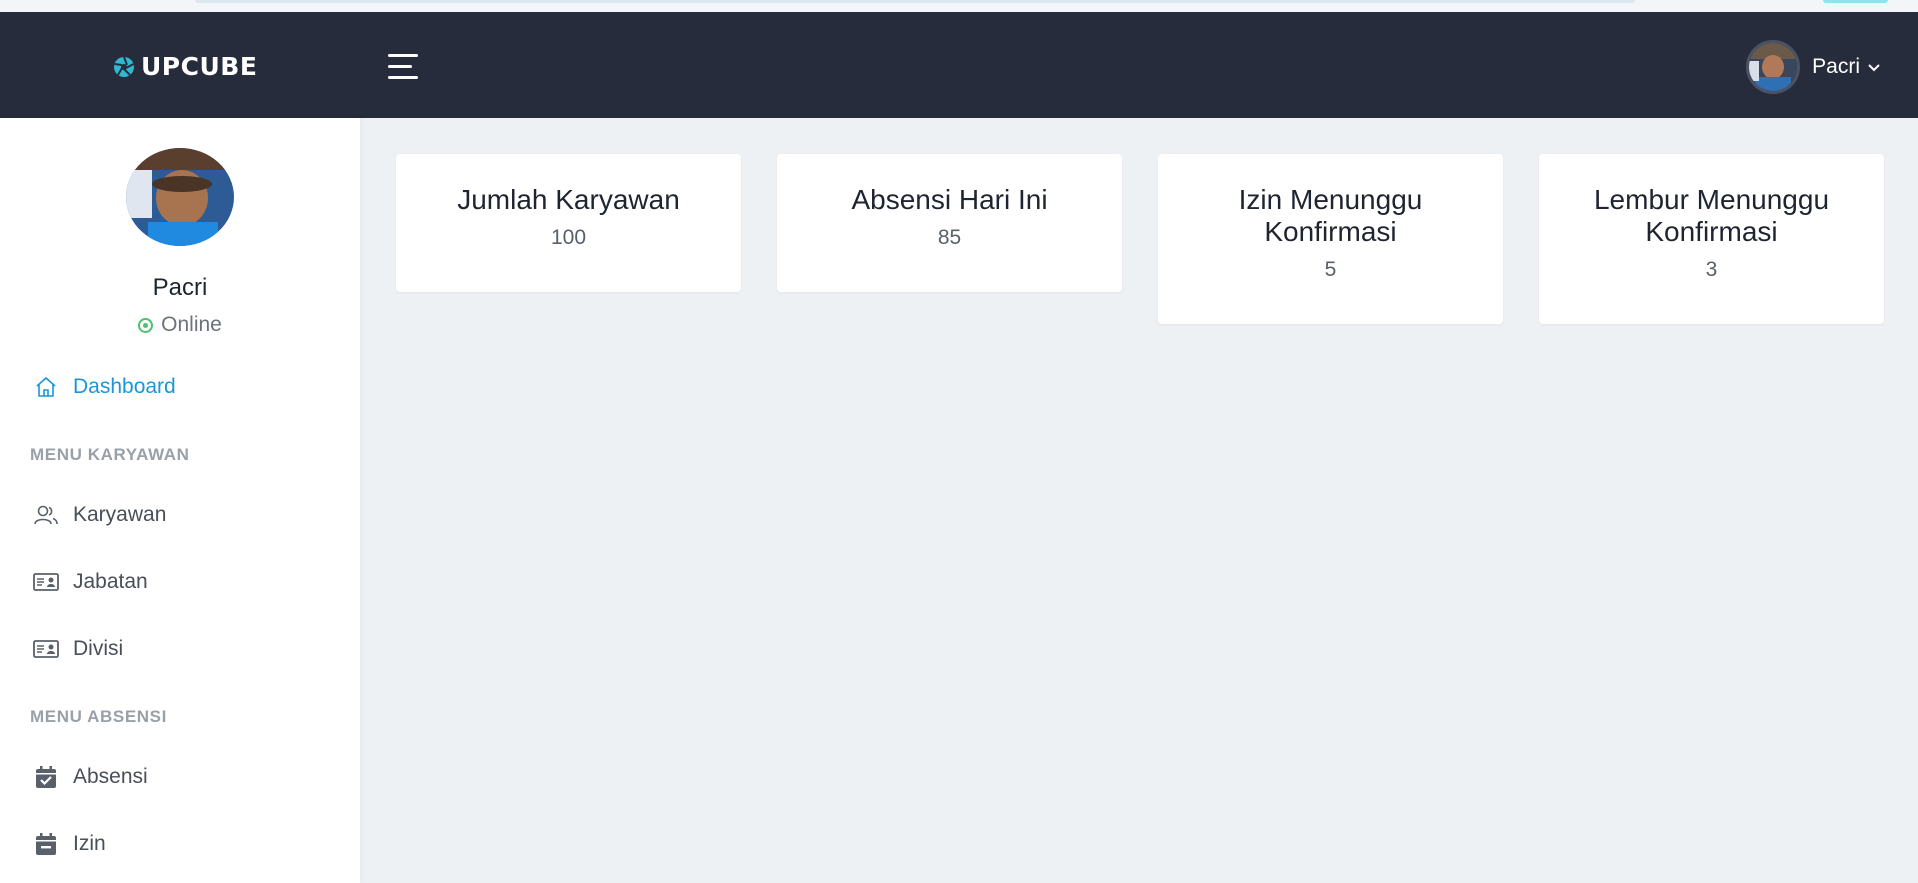  I want to click on profile-name: Pacri, so click(180, 287).